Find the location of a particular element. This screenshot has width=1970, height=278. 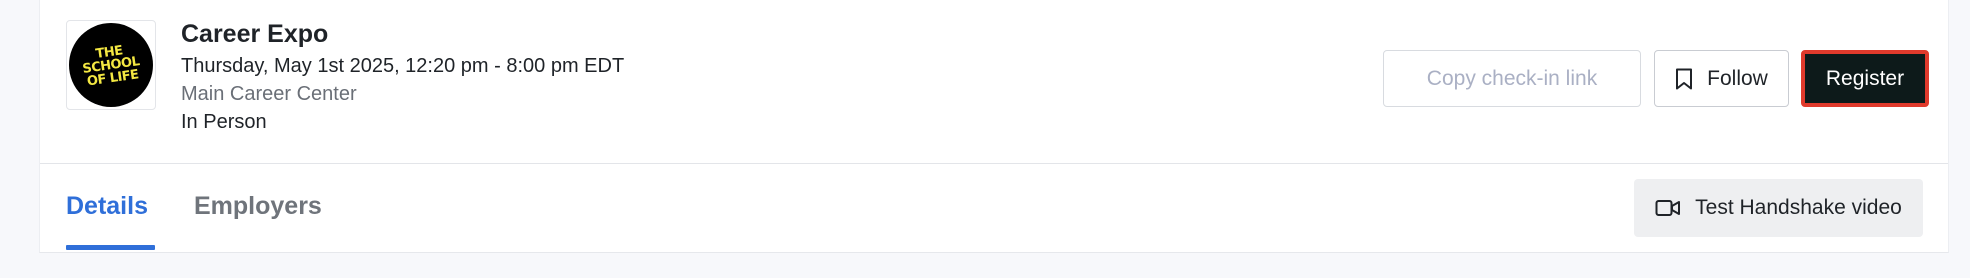

logo-circle: THE SCHOOL OF LIFE is located at coordinates (111, 65).